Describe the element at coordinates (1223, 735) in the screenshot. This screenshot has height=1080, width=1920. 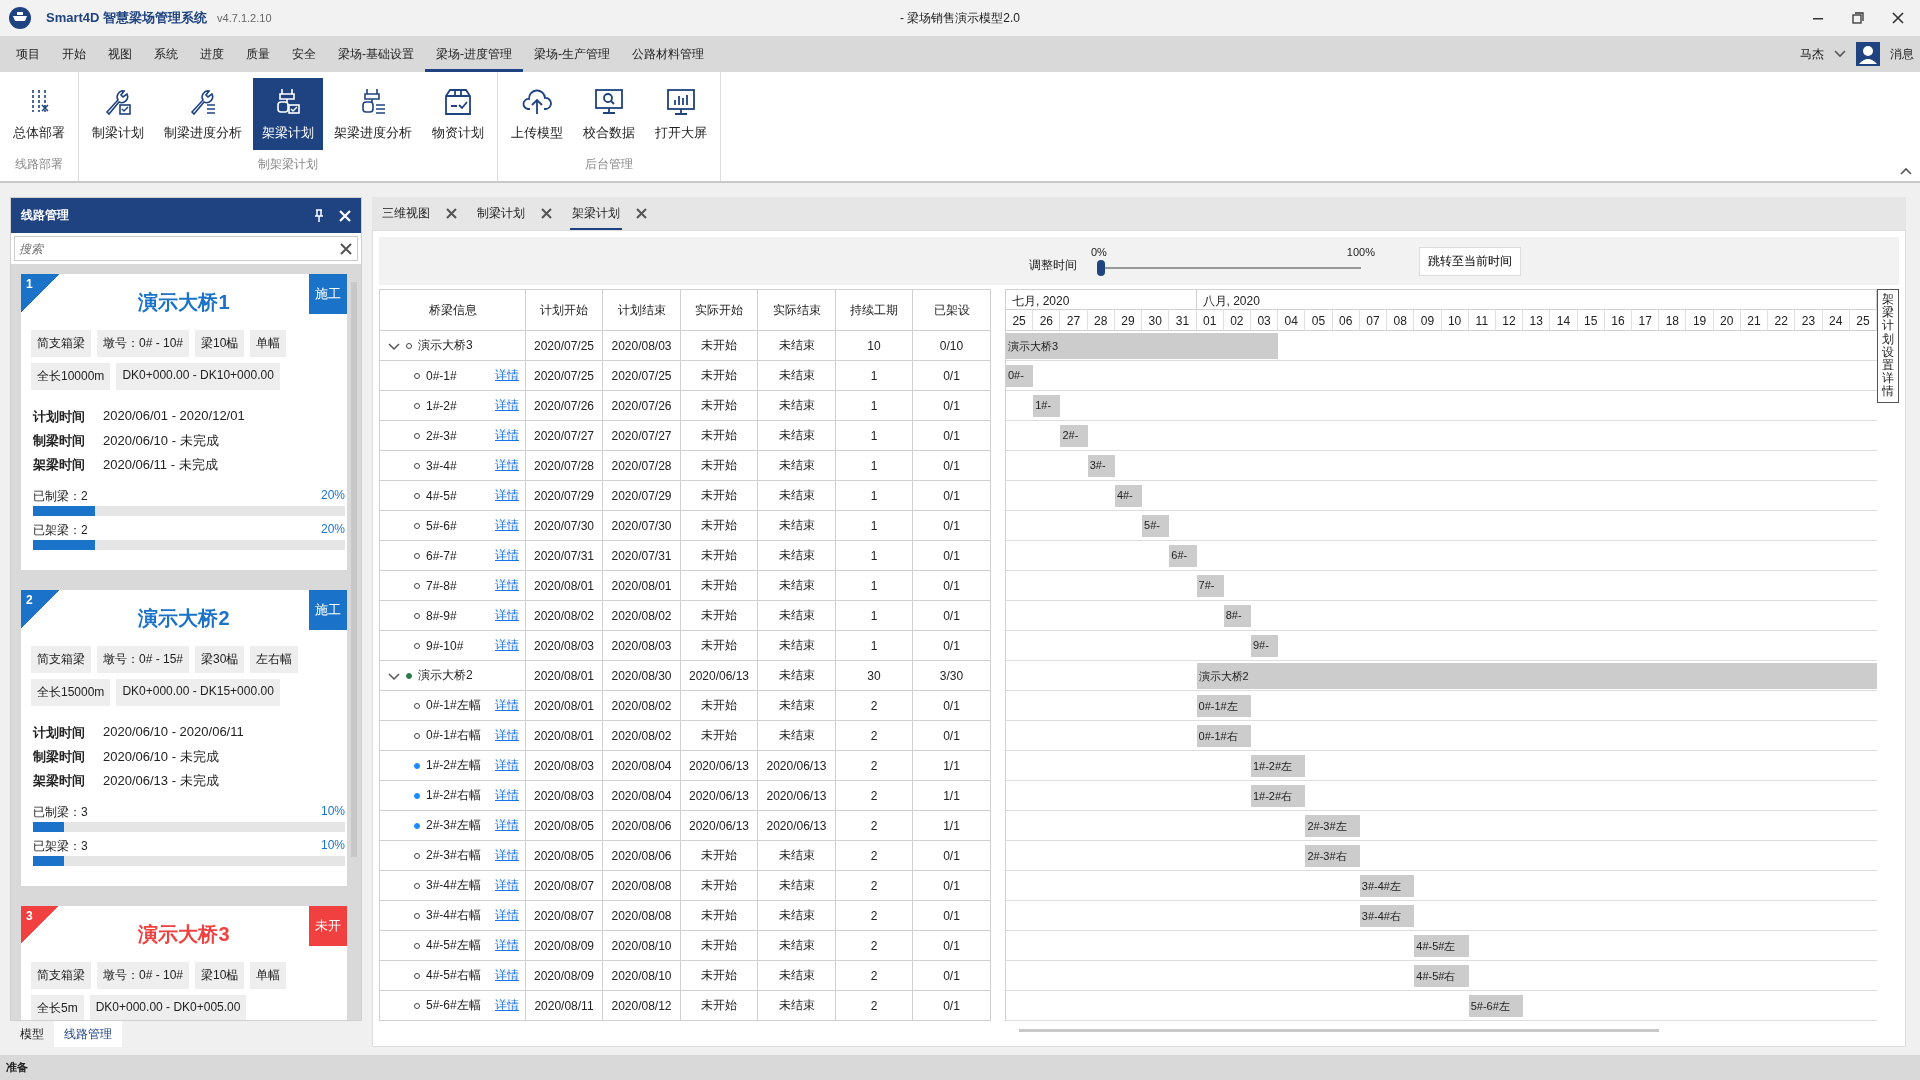
I see `gantt-bar: 0#-1#右` at that location.